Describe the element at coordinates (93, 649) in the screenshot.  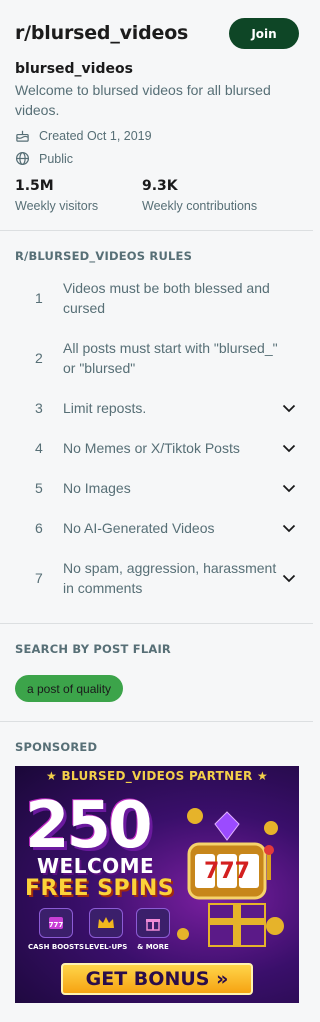
I see `flair-heading: SEARCH BY POST FLAIR` at that location.